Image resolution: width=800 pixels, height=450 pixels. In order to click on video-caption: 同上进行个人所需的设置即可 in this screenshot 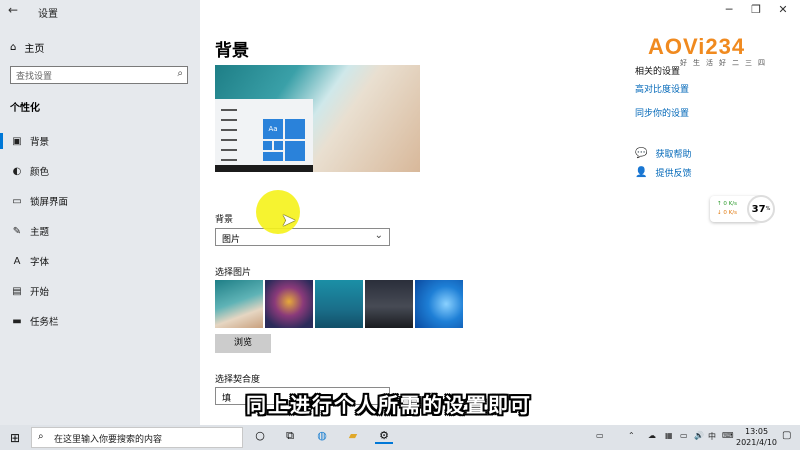, I will do `click(389, 405)`.